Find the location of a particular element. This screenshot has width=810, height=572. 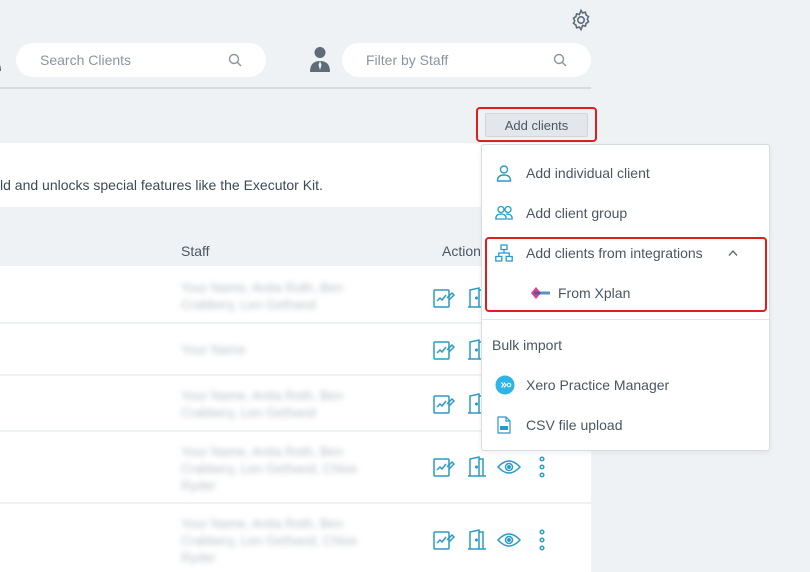

menu-item-label: Add client group is located at coordinates (577, 213).